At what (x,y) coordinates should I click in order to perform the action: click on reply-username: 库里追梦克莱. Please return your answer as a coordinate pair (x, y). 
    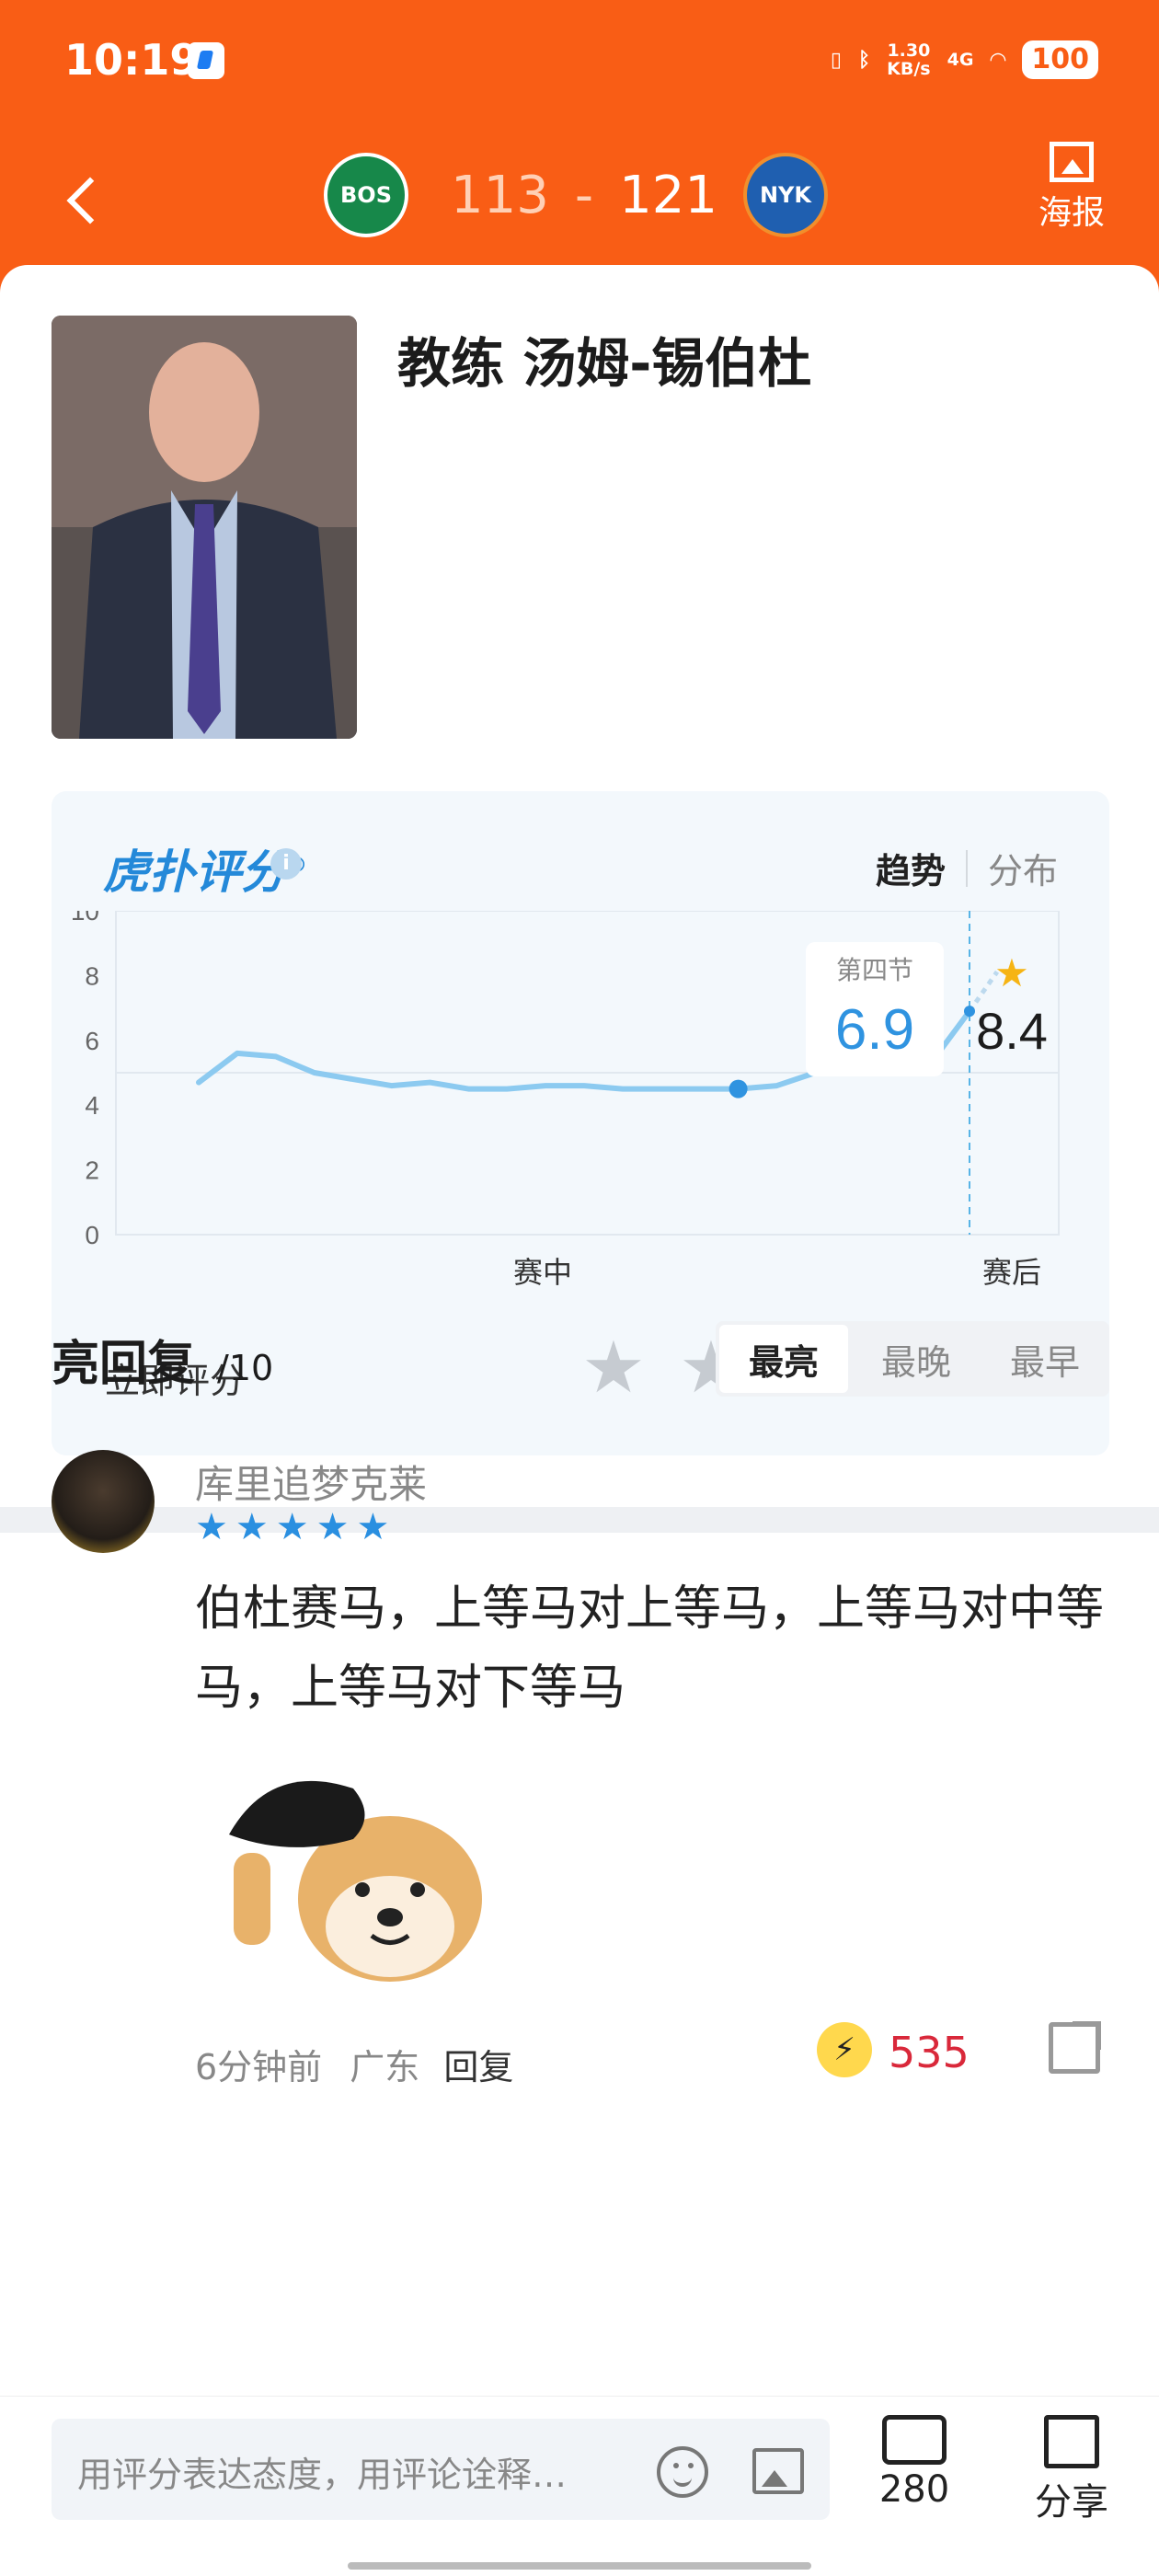
    Looking at the image, I should click on (311, 1482).